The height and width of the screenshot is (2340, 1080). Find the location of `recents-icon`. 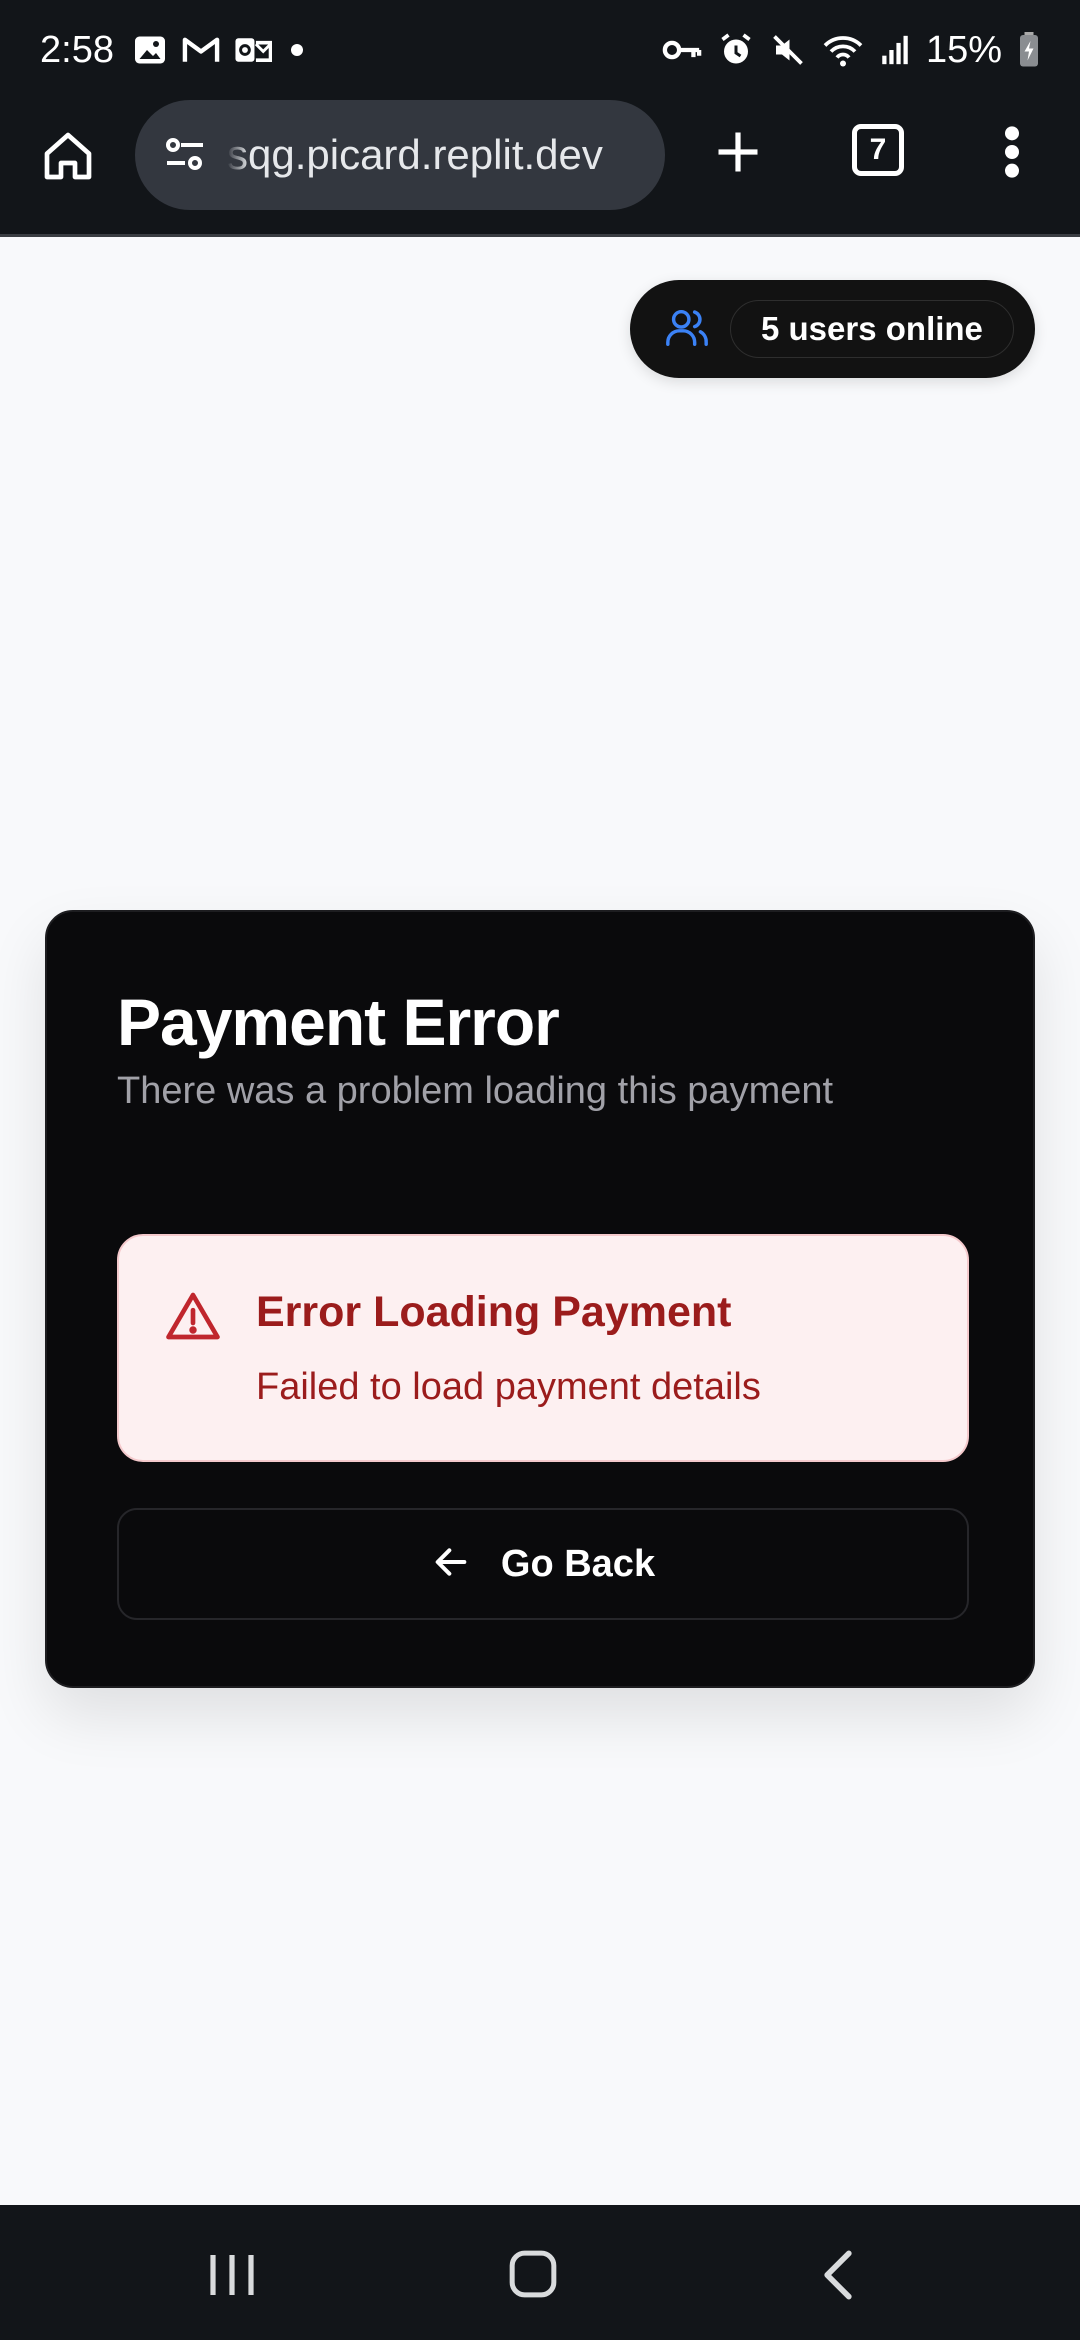

recents-icon is located at coordinates (232, 2277).